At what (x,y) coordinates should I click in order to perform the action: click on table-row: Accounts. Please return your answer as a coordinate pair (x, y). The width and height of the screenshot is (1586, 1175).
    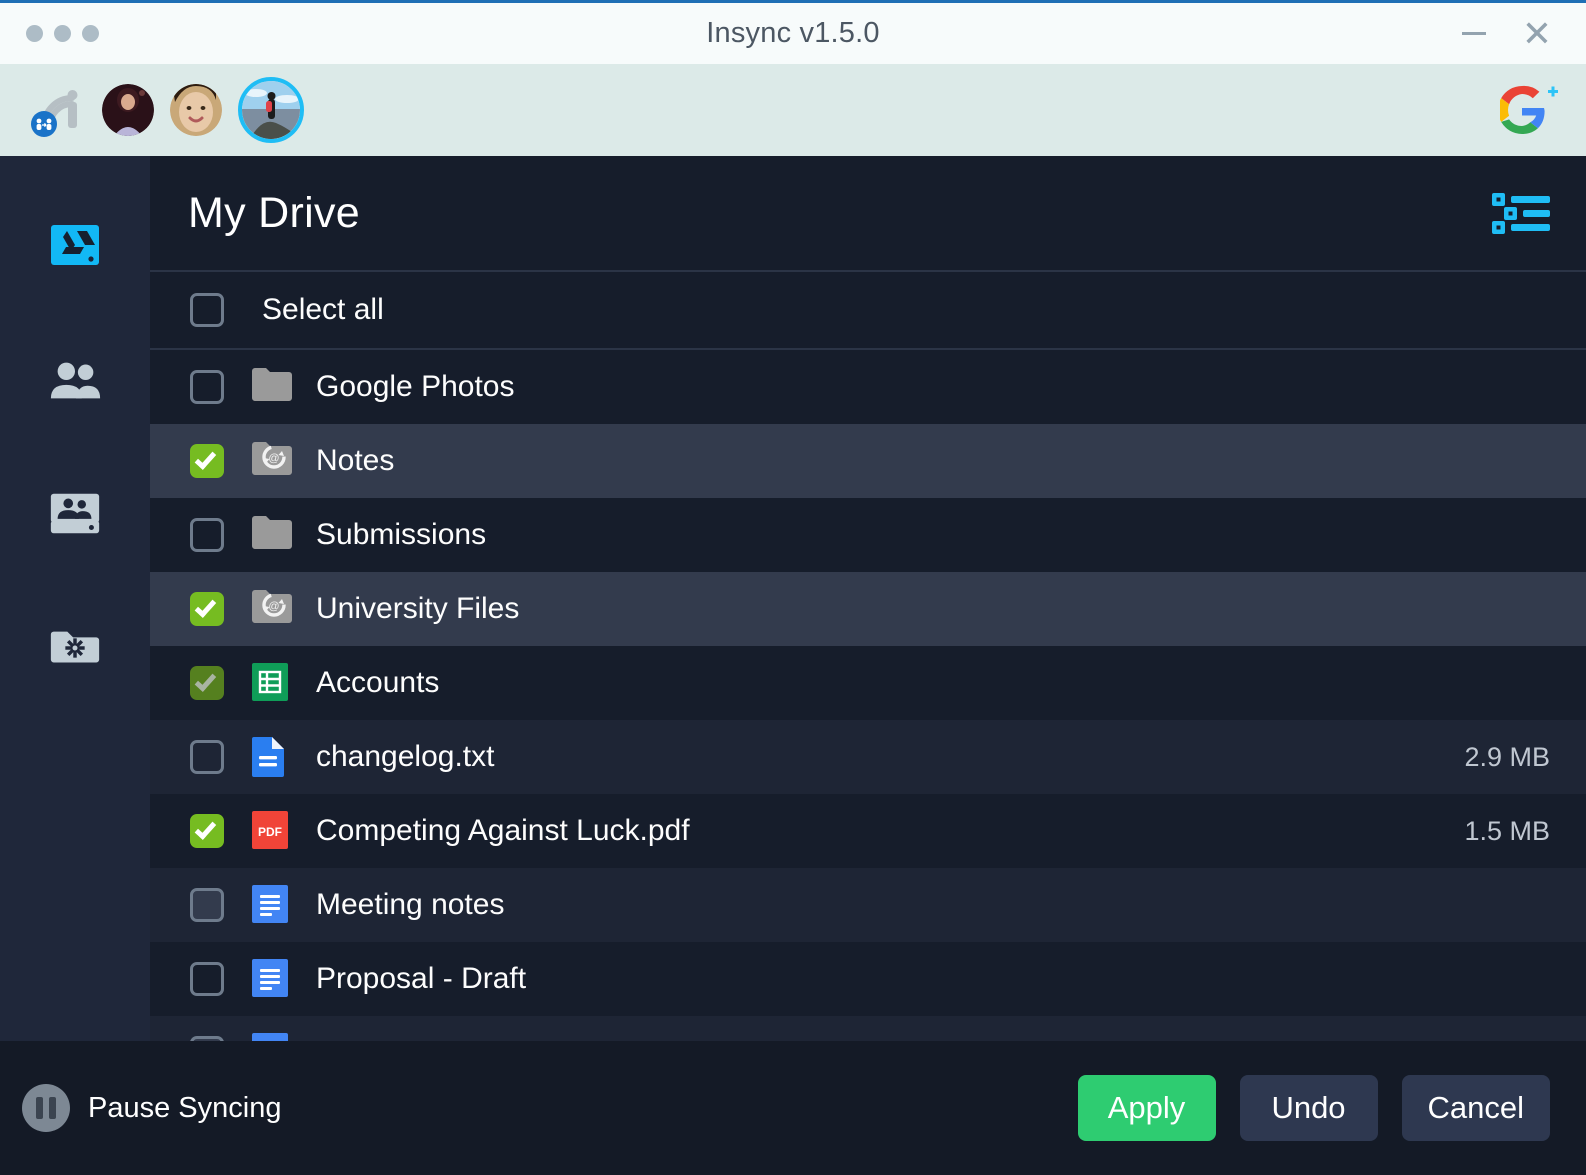
    Looking at the image, I should click on (868, 683).